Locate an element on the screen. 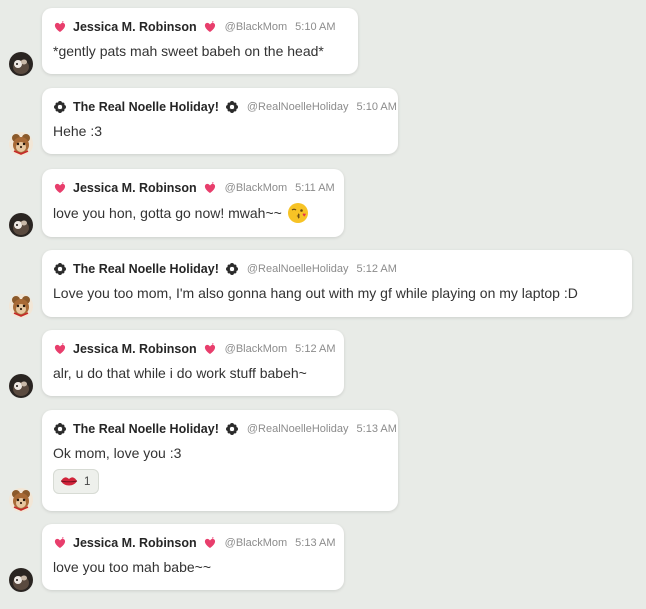 This screenshot has height=609, width=646. timestamp: 5:11 AM is located at coordinates (315, 188).